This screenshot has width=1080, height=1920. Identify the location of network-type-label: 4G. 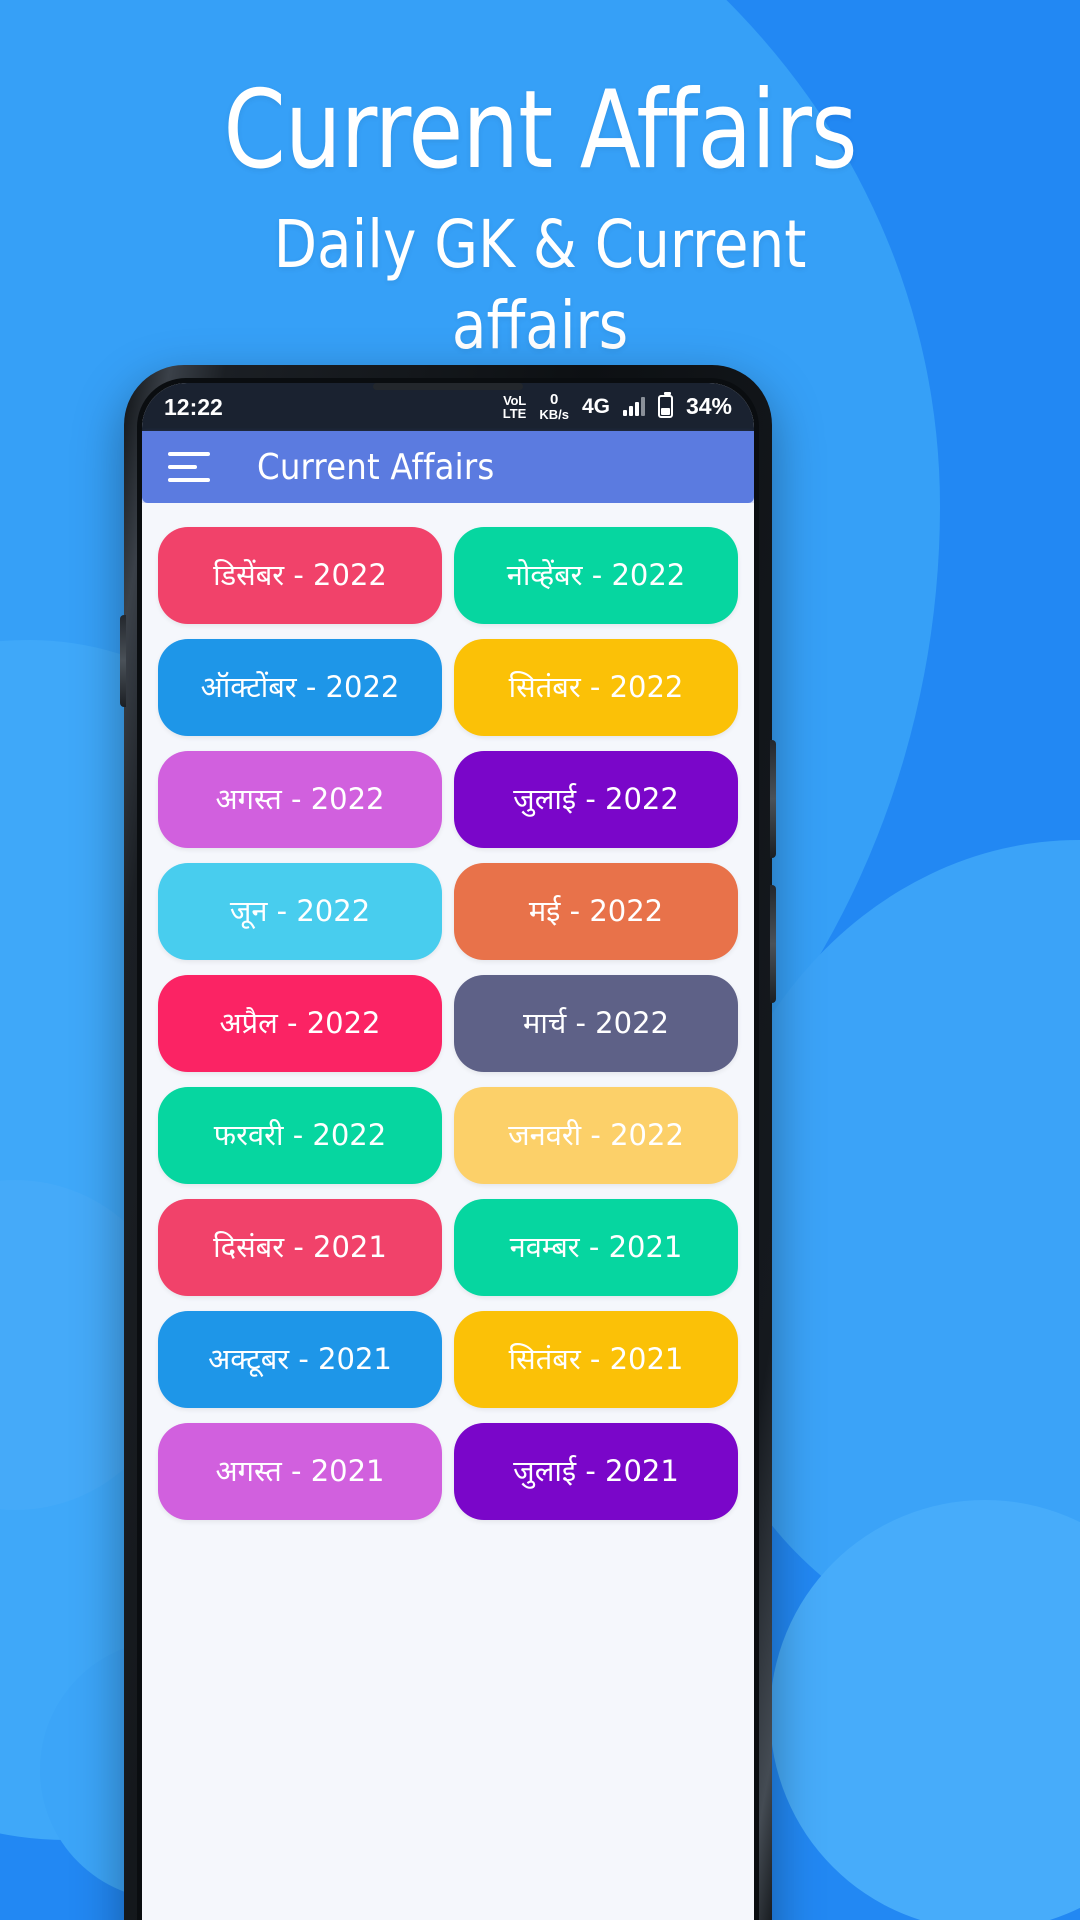
(595, 406).